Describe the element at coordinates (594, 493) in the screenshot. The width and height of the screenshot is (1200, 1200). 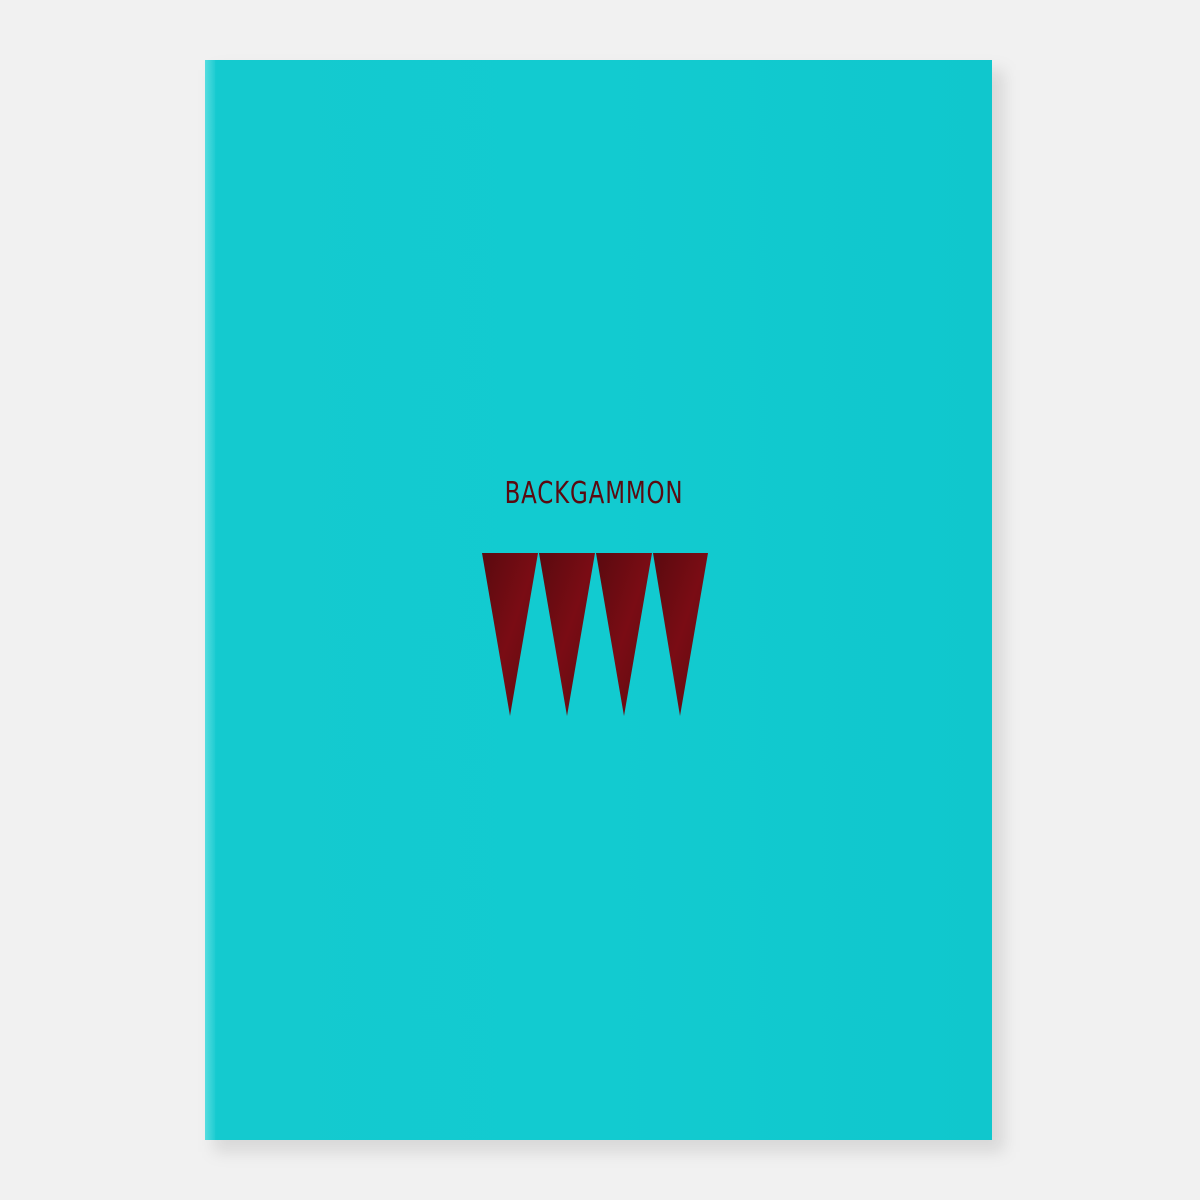
I see `box-title: BACKGAMMON` at that location.